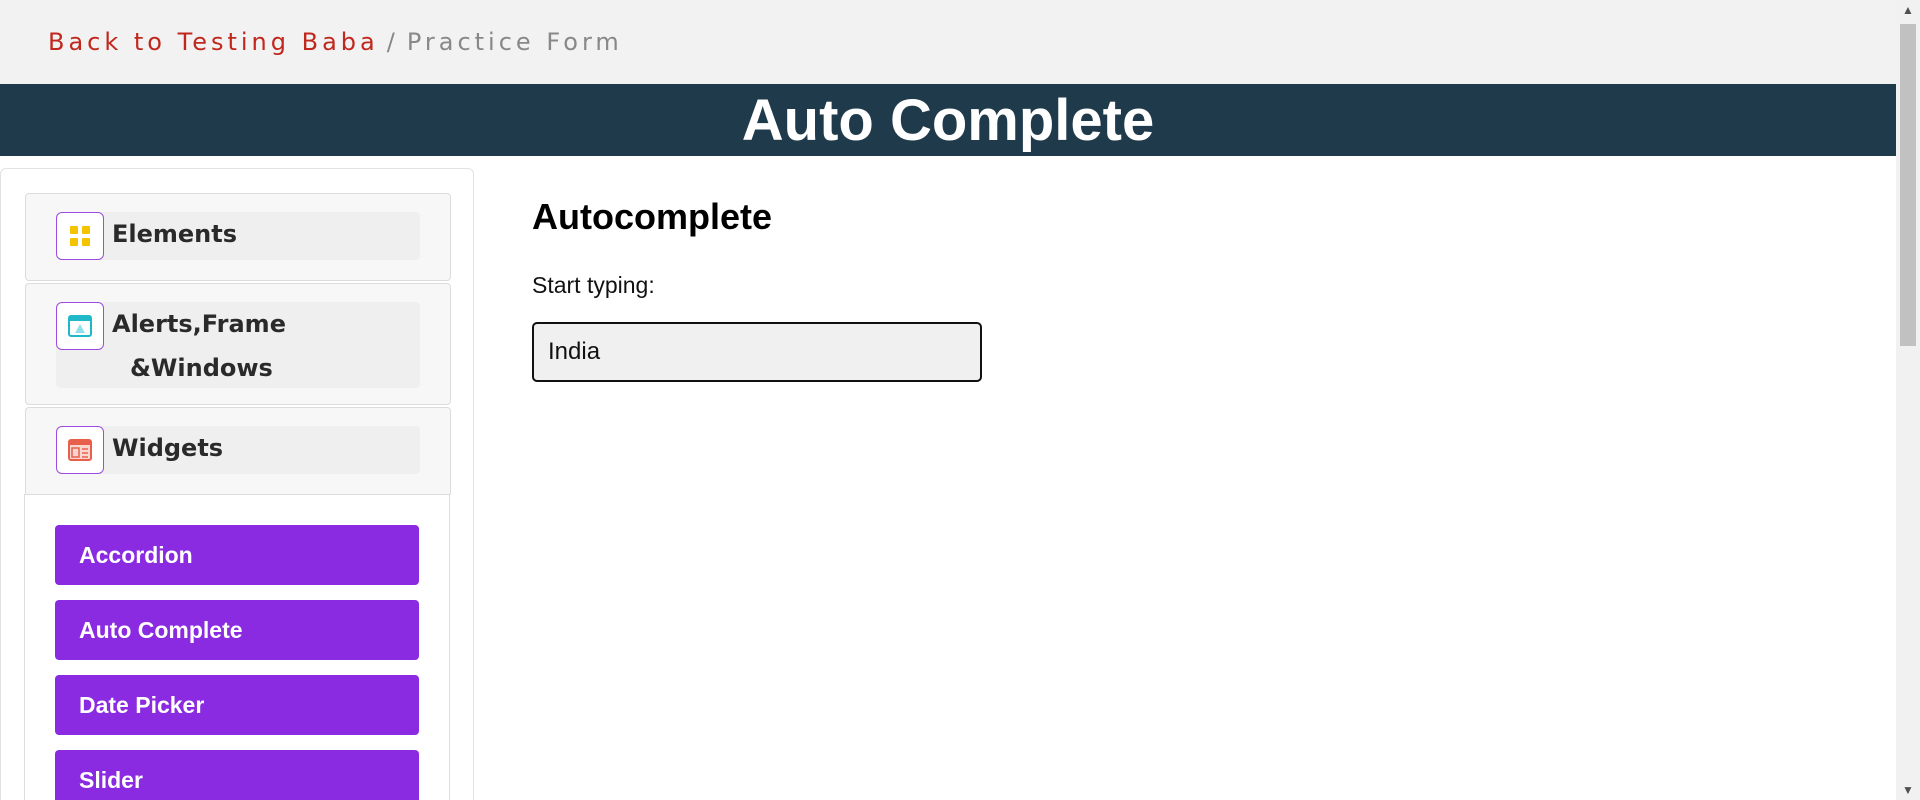  I want to click on page-title: Auto Complete, so click(948, 120).